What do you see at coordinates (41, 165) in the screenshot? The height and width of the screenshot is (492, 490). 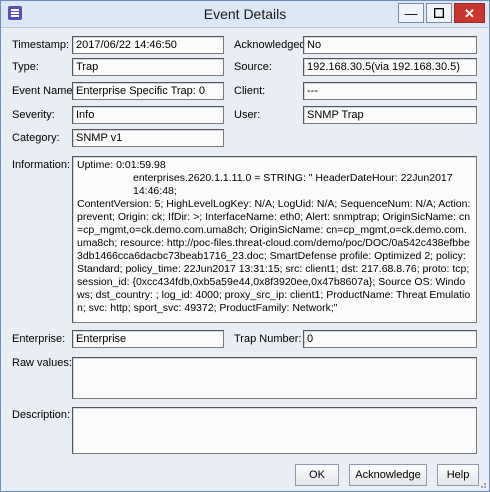 I see `information-label: Information:` at bounding box center [41, 165].